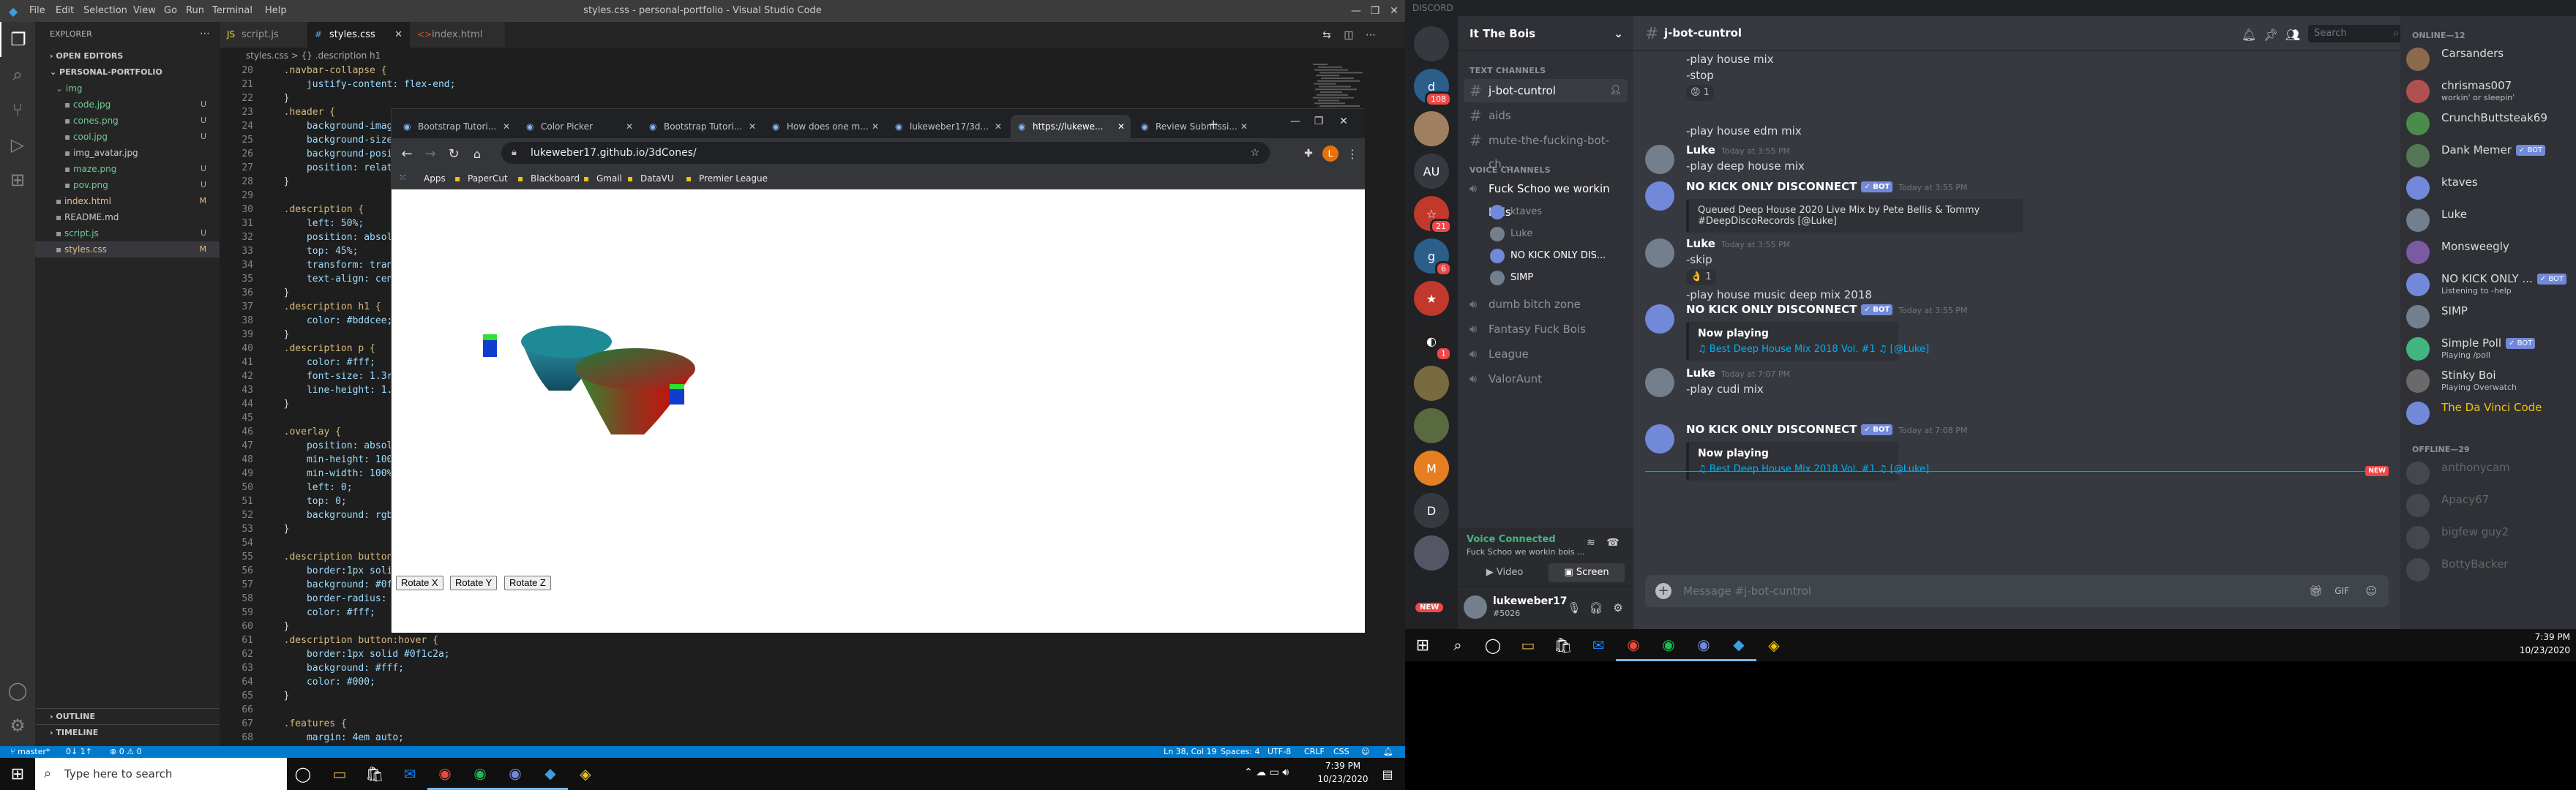  Describe the element at coordinates (2488, 505) in the screenshot. I see `member-item-offline: Apacy67` at that location.